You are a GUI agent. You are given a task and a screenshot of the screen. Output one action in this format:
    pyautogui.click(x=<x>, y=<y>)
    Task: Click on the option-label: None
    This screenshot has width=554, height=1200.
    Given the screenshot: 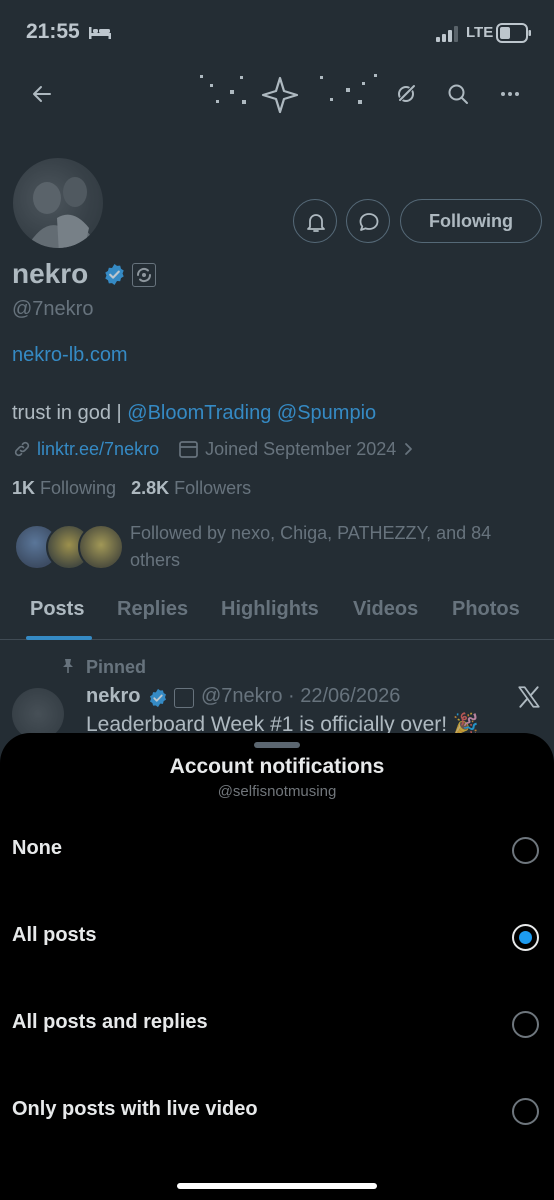 What is the action you would take?
    pyautogui.click(x=37, y=848)
    